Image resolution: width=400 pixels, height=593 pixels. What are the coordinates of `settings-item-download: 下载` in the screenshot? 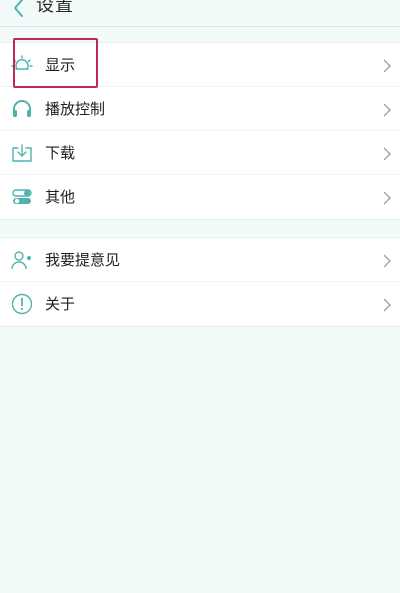 It's located at (200, 153).